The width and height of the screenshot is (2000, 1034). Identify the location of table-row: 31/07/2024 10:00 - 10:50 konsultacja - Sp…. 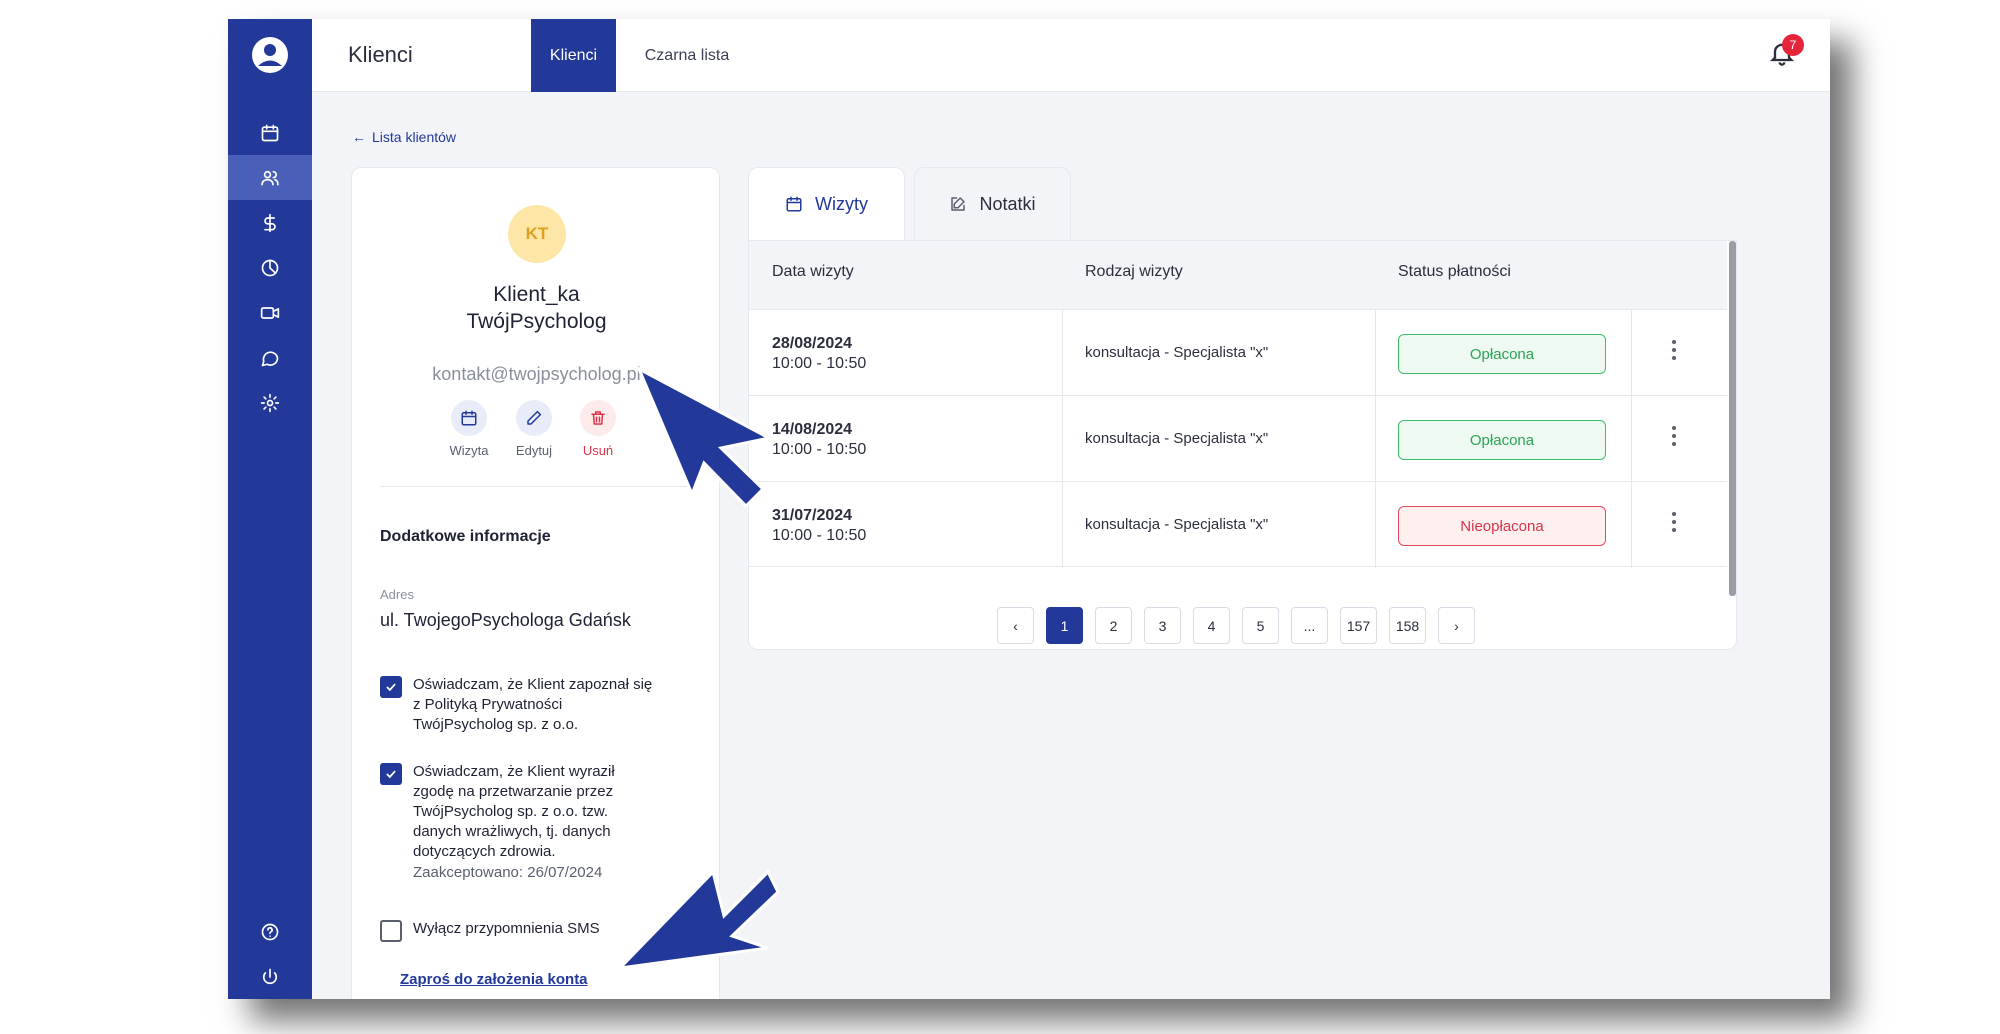
(1238, 524).